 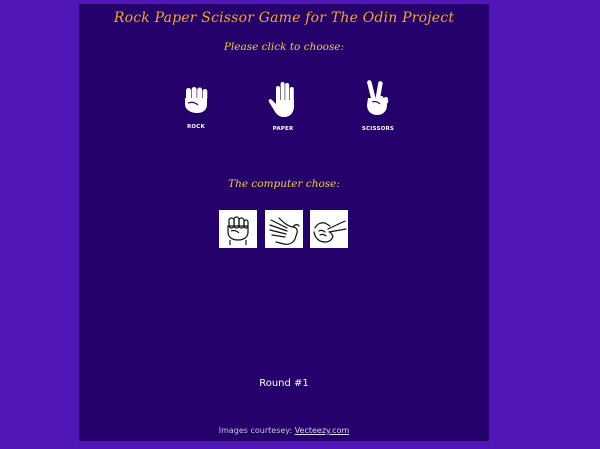 I want to click on fist-icon, so click(x=196, y=100).